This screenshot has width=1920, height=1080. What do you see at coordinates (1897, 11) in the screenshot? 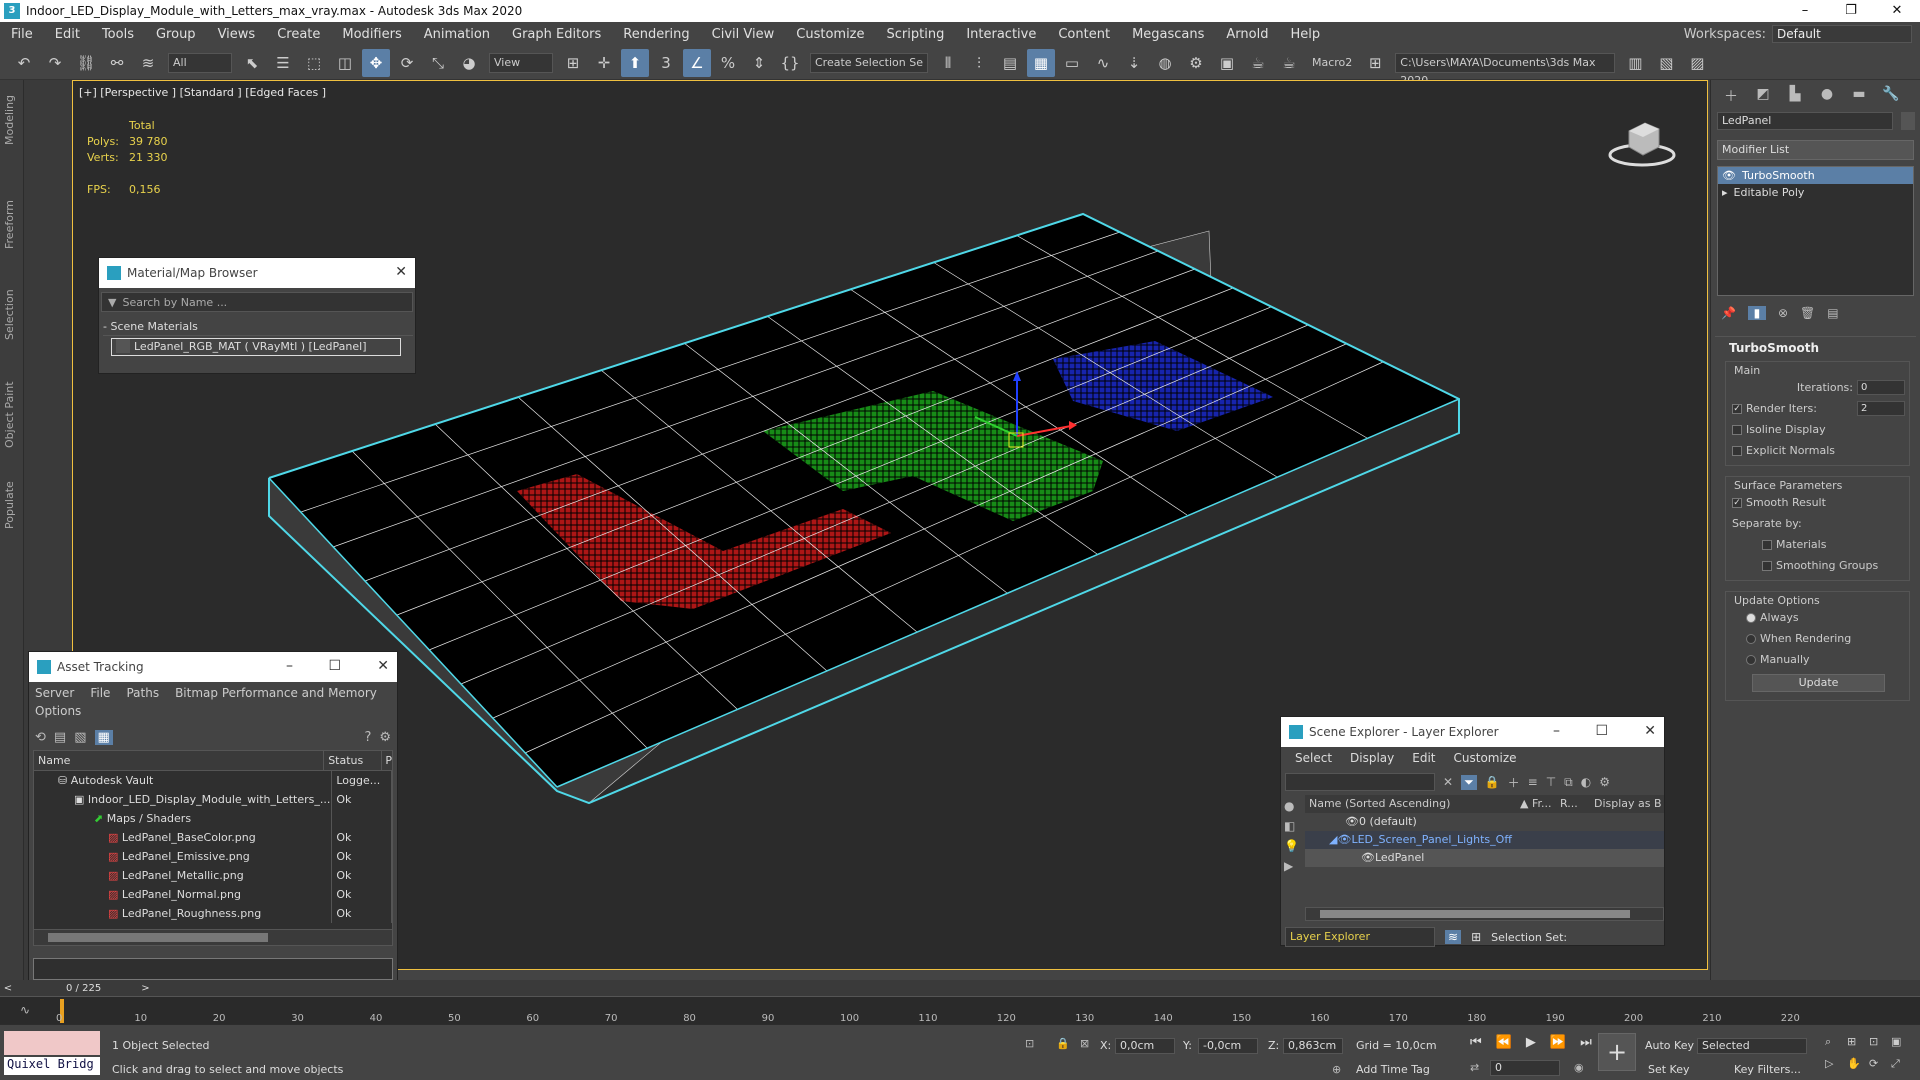
I see `close-button: ✕` at bounding box center [1897, 11].